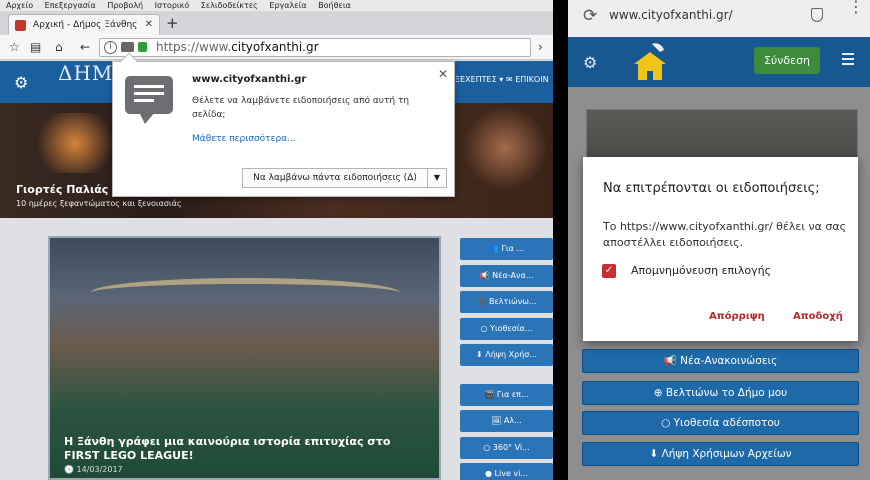  I want to click on bookmarks-menu-icon: ▤, so click(35, 47).